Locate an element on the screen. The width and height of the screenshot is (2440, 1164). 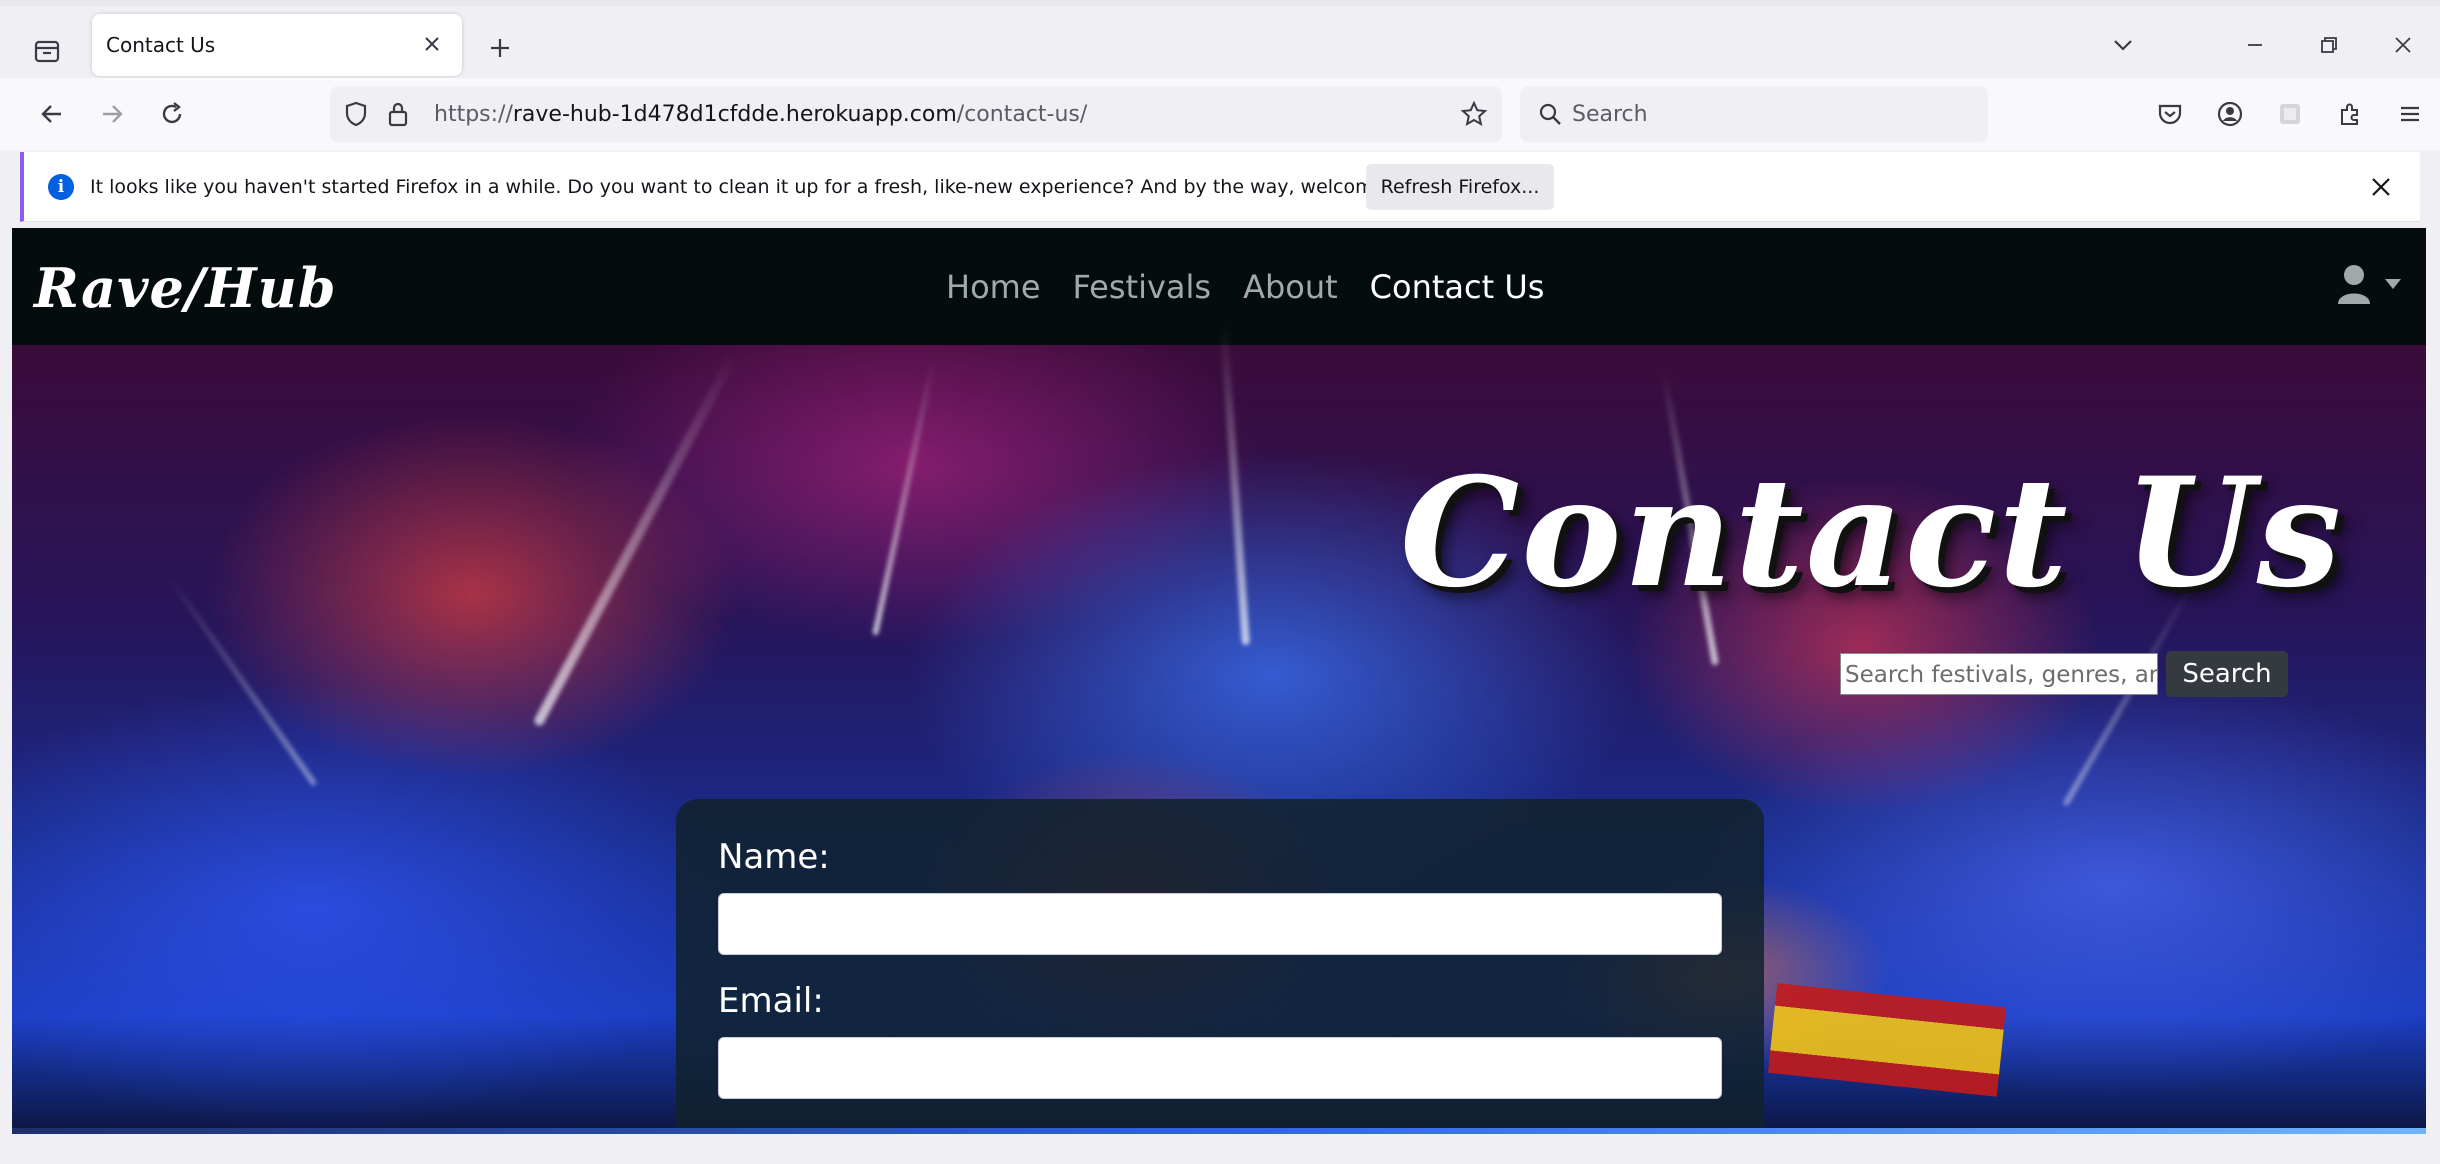
extensions-button is located at coordinates (2350, 114).